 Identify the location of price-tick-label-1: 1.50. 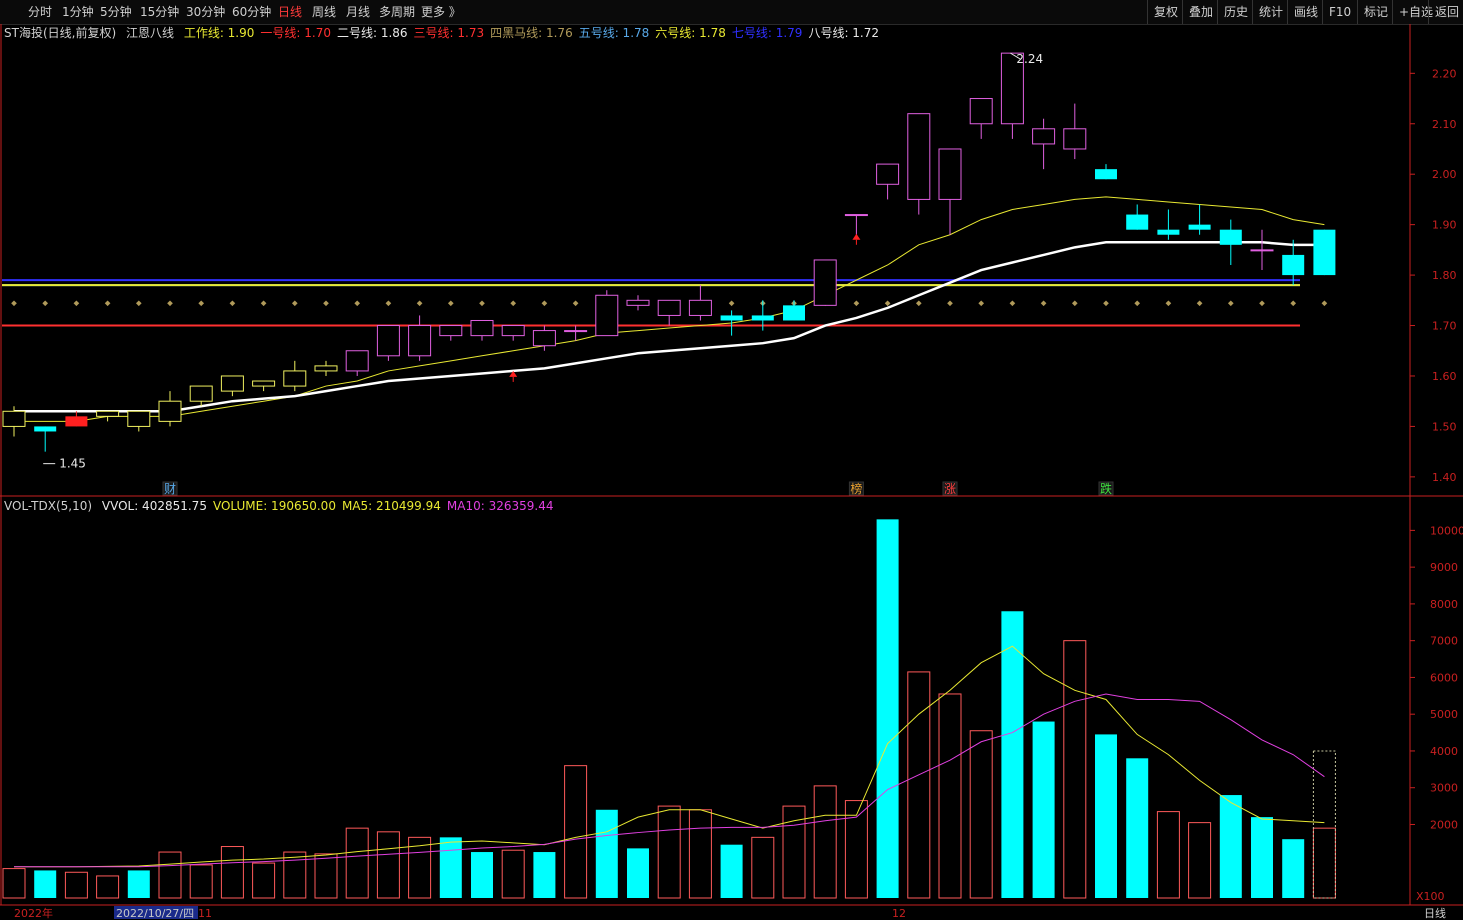
(1444, 426).